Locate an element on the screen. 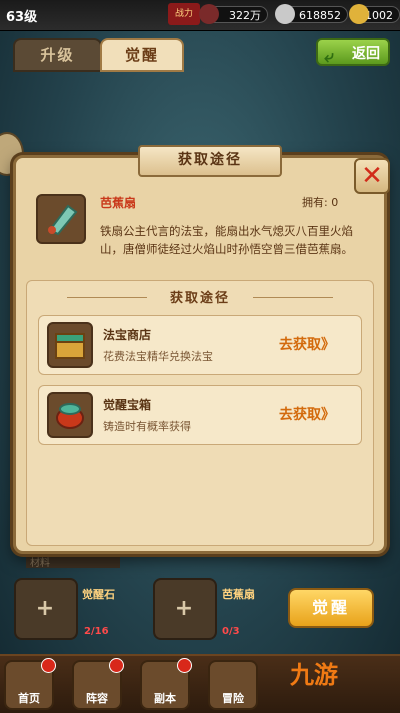 The height and width of the screenshot is (713, 400). modal-title: 获取途径 is located at coordinates (210, 161).